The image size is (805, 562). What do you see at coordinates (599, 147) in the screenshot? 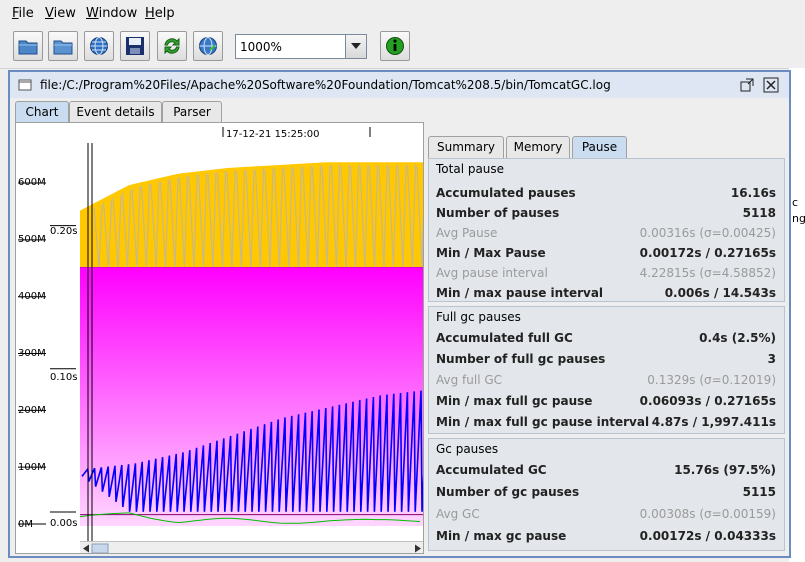
I see `tab-pause: Pause` at bounding box center [599, 147].